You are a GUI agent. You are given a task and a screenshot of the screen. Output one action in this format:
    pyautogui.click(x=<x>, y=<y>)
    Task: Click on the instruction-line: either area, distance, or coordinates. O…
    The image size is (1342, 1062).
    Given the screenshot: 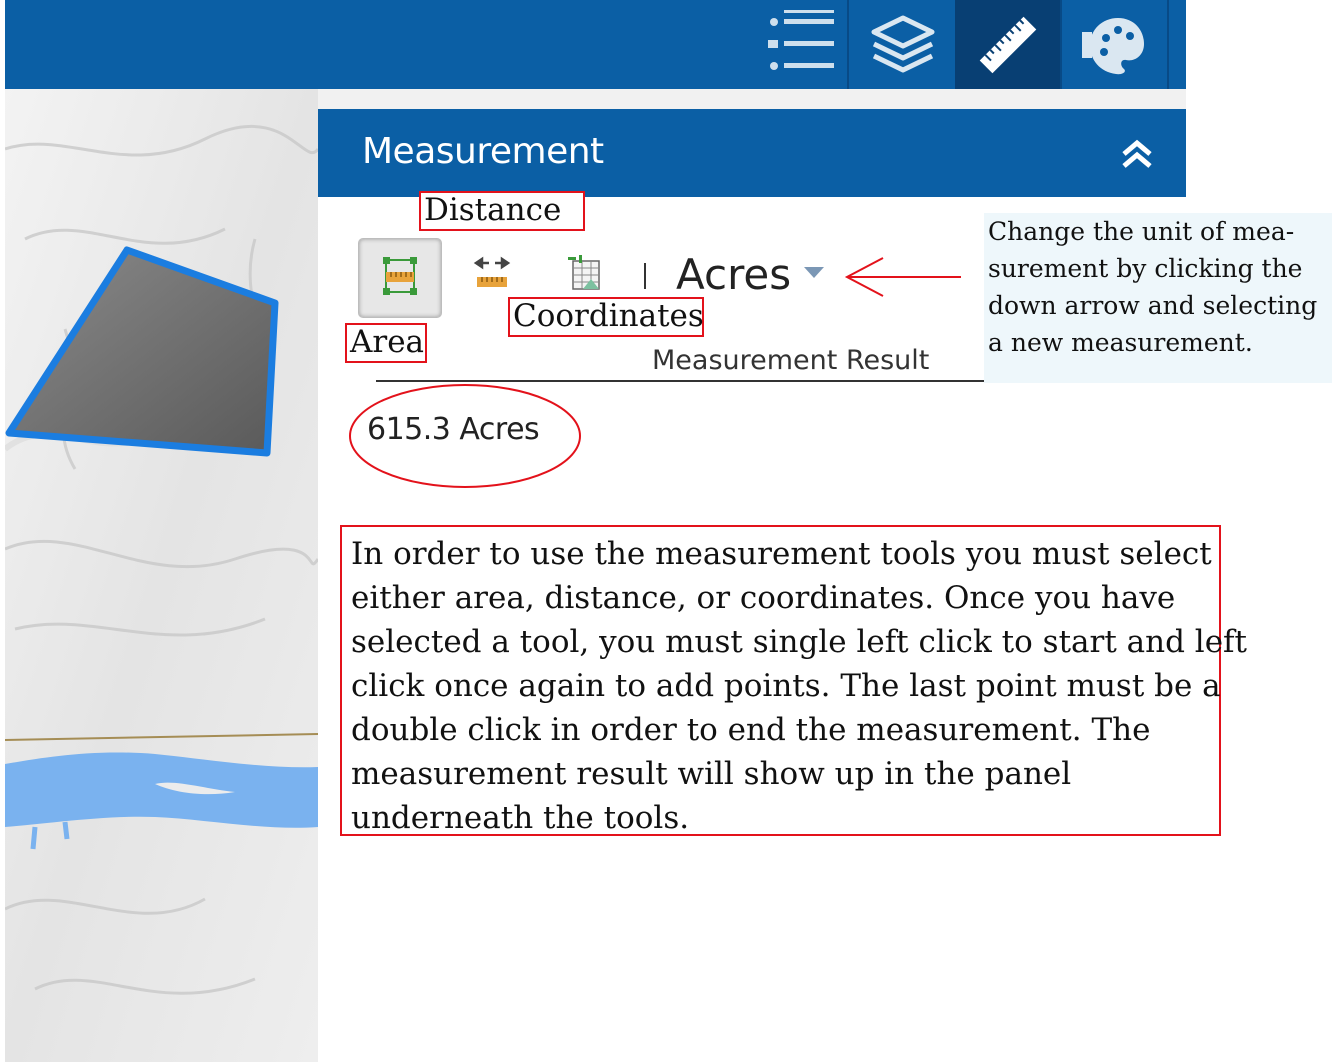 What is the action you would take?
    pyautogui.click(x=763, y=598)
    